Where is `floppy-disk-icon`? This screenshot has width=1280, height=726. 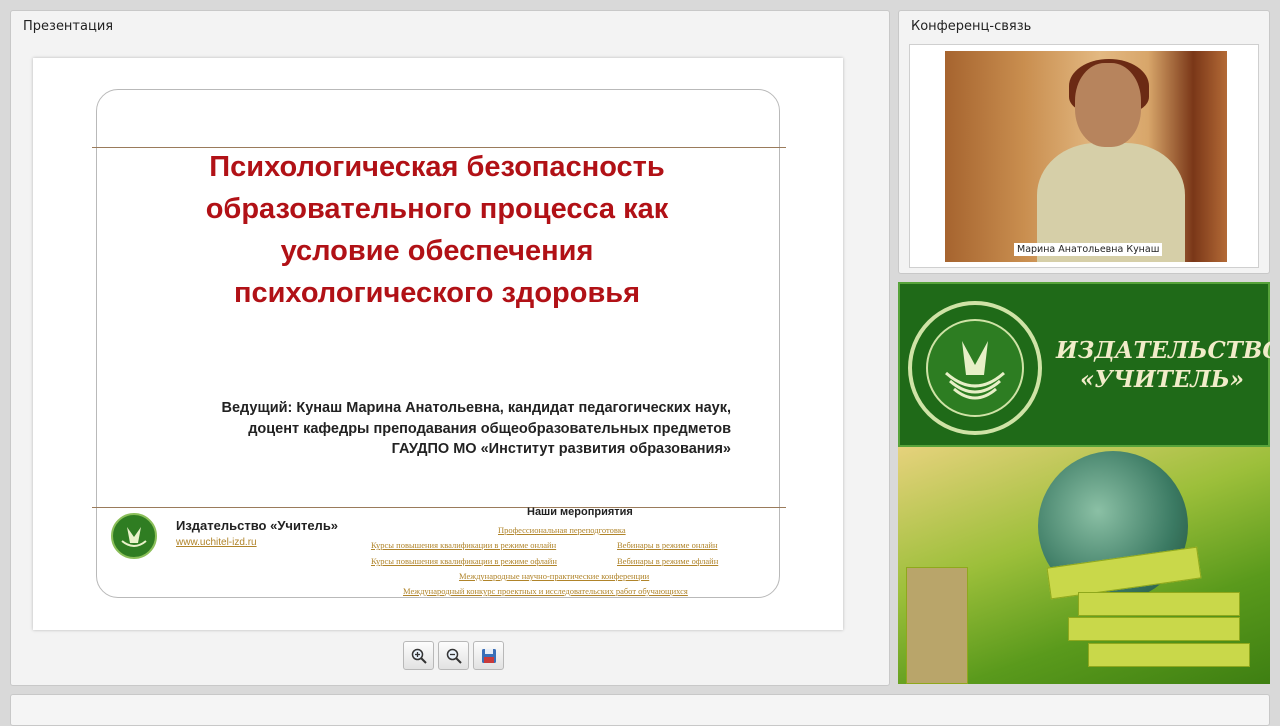 floppy-disk-icon is located at coordinates (488, 655).